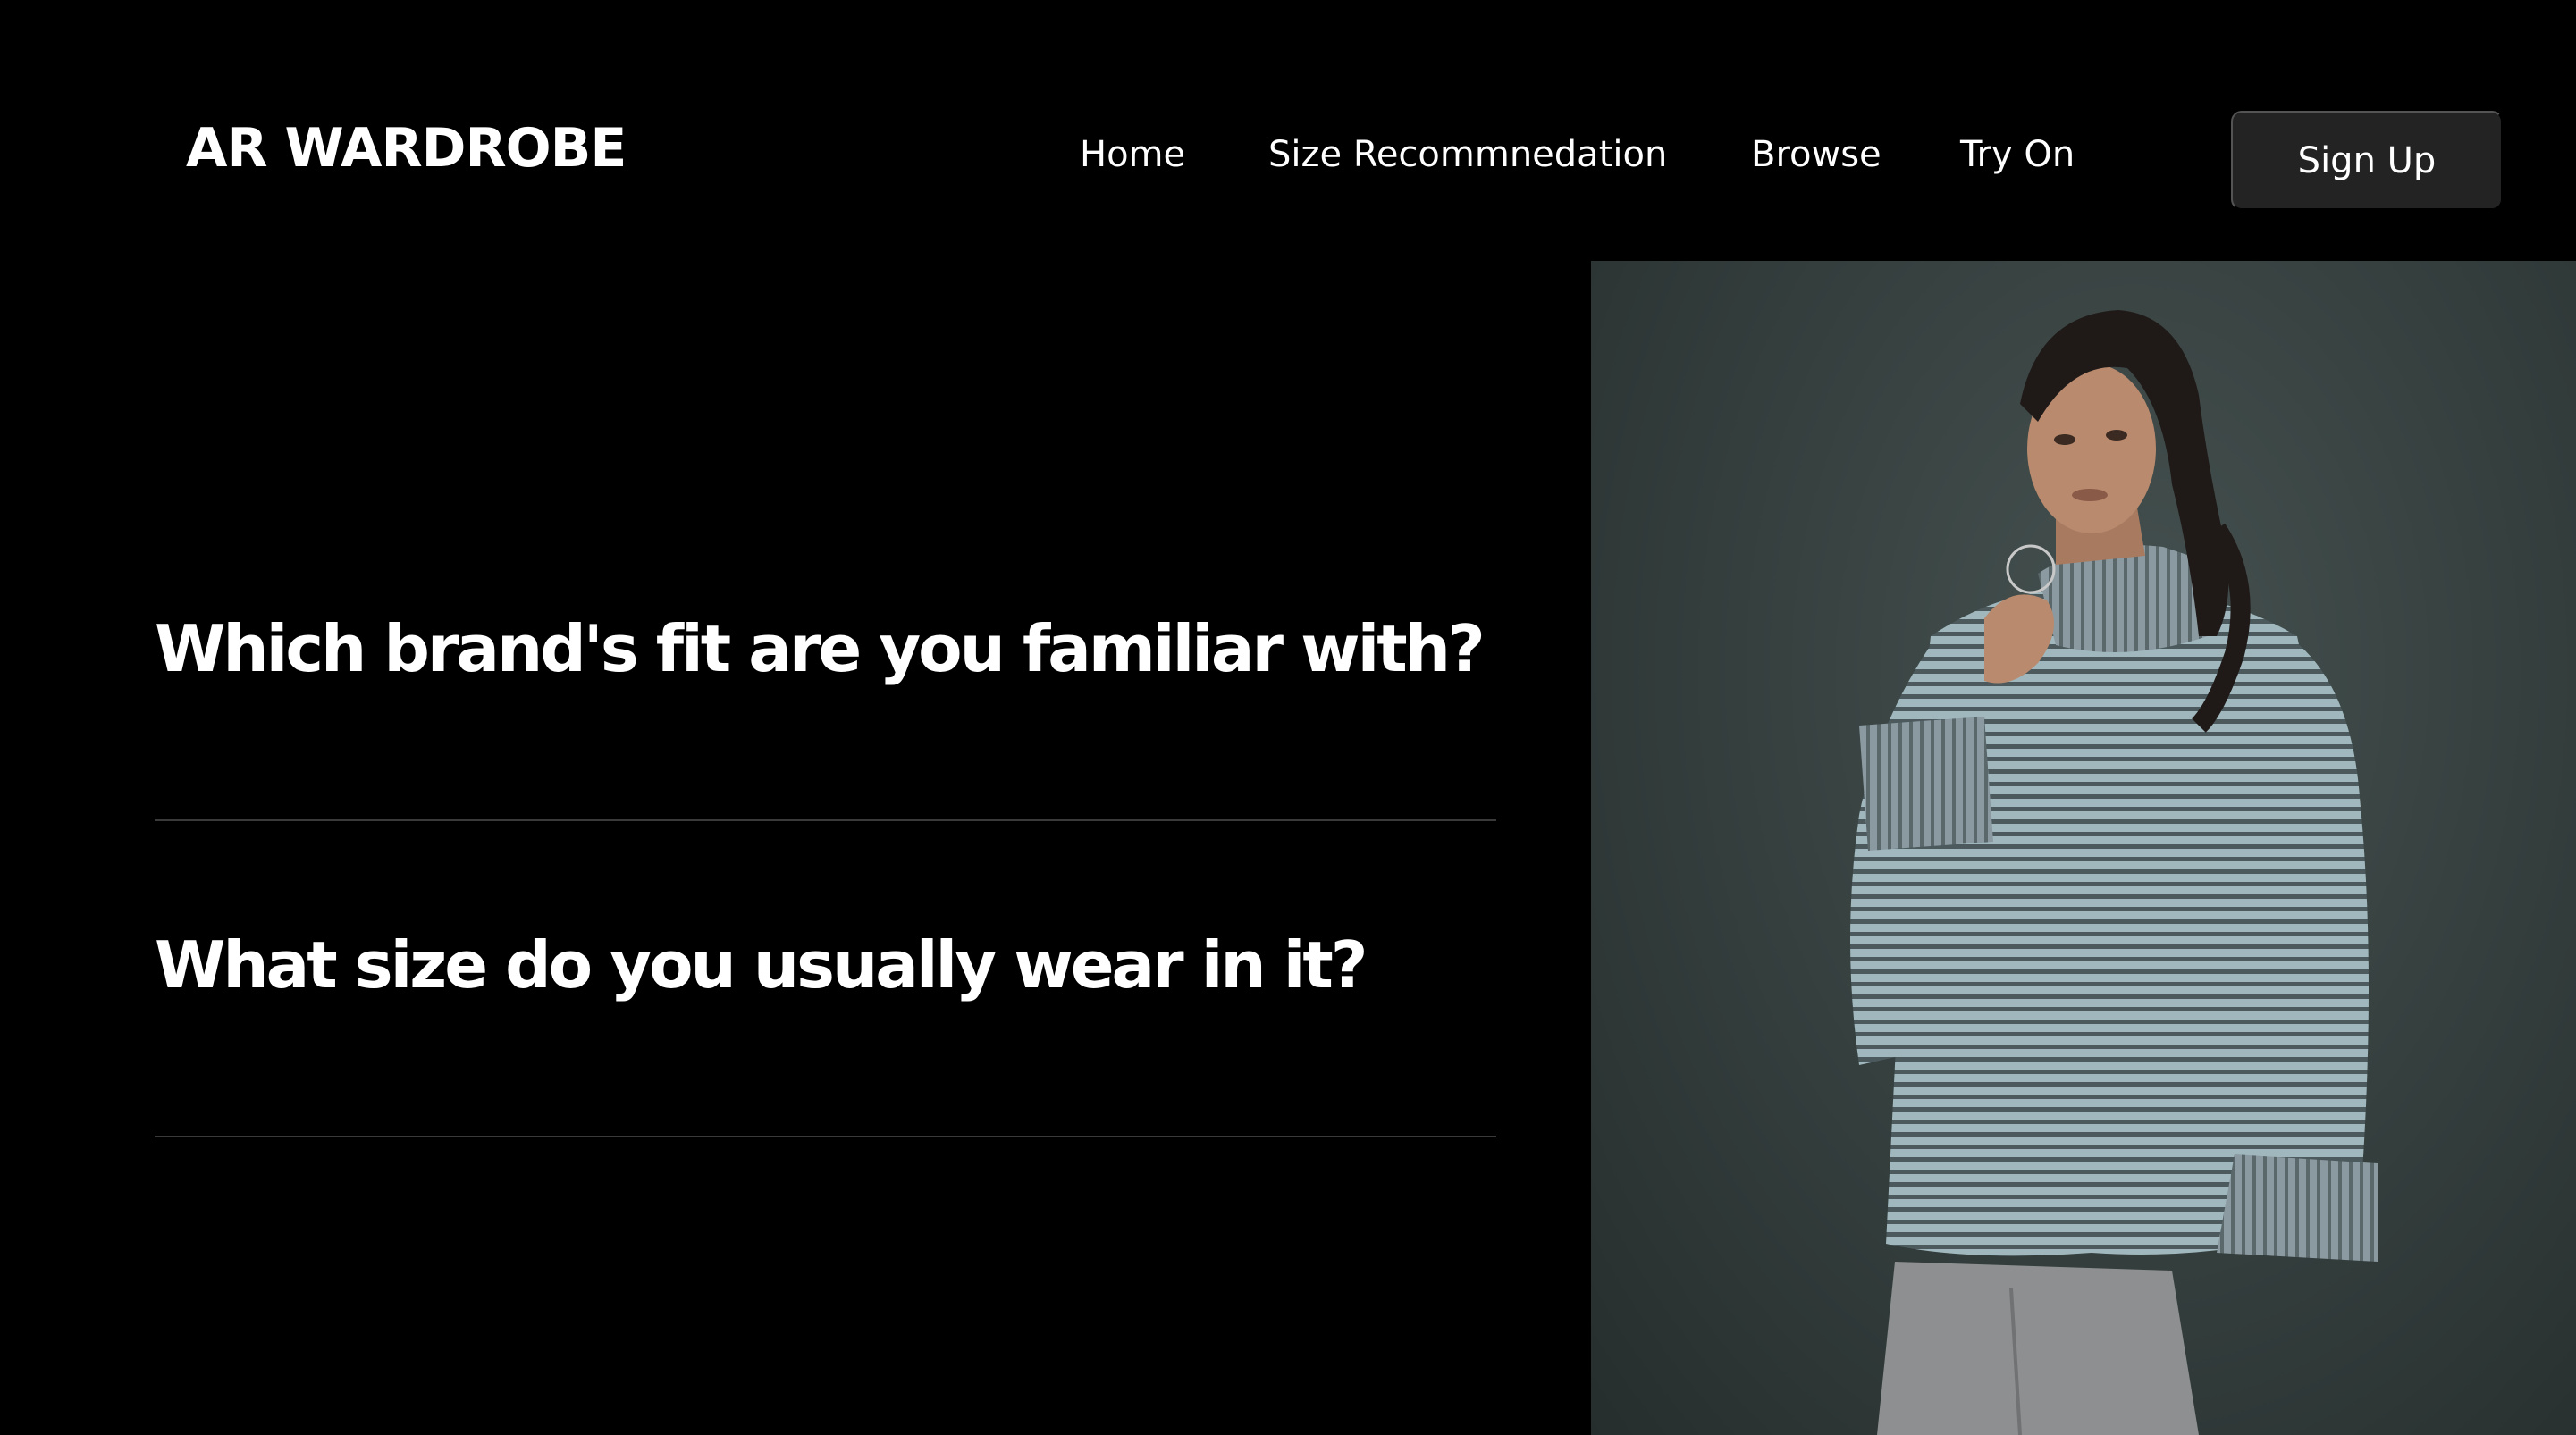  What do you see at coordinates (762, 965) in the screenshot?
I see `question-usual-size: What size do you usually wear in it?` at bounding box center [762, 965].